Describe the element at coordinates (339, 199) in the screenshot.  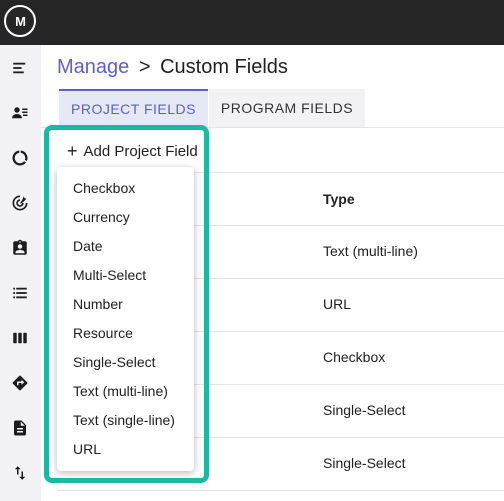
I see `column-header-type: Type` at that location.